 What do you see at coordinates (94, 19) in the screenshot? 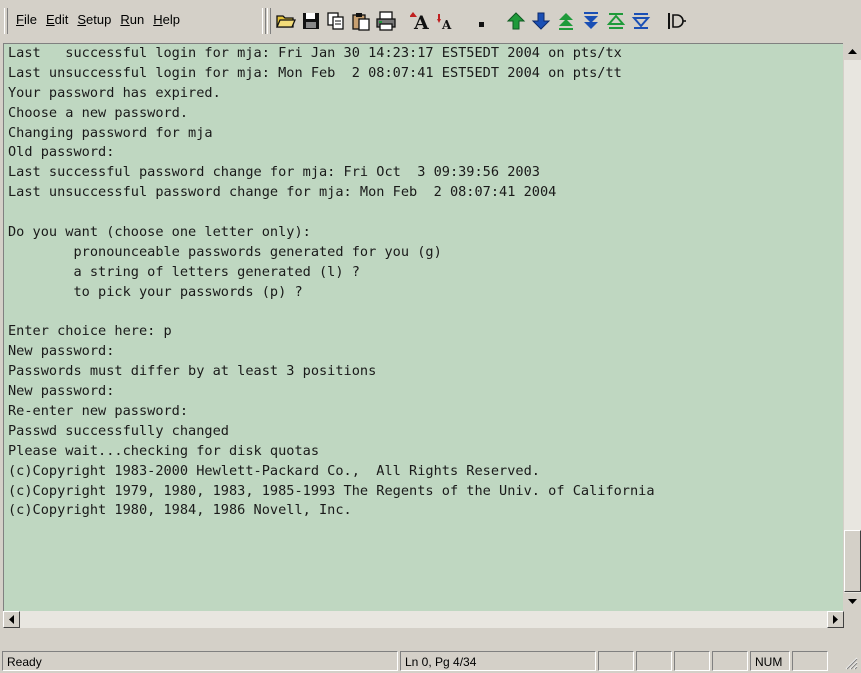
I see `menu-setup: Setup` at bounding box center [94, 19].